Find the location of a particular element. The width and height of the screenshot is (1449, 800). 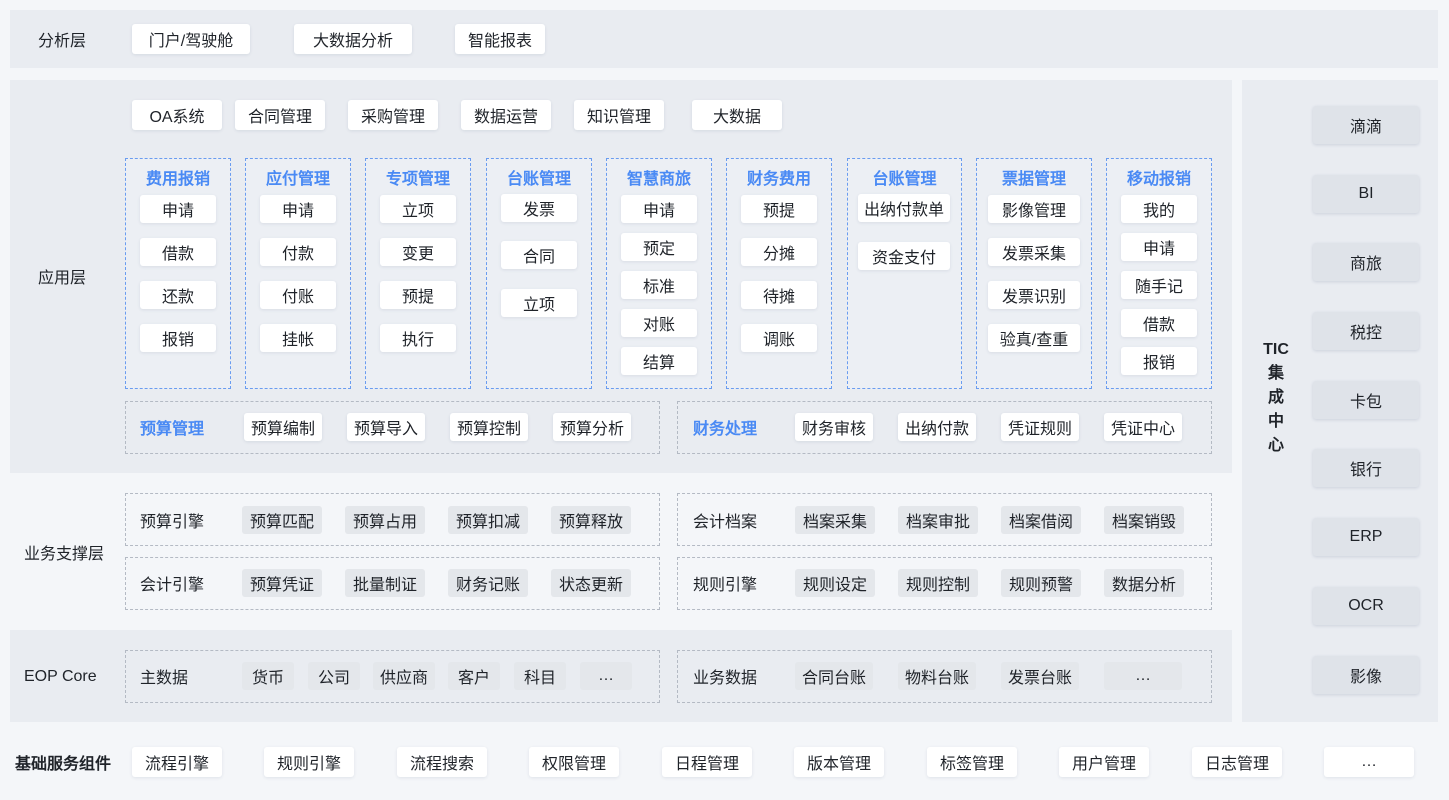

module-item: 随手记 is located at coordinates (1159, 285).